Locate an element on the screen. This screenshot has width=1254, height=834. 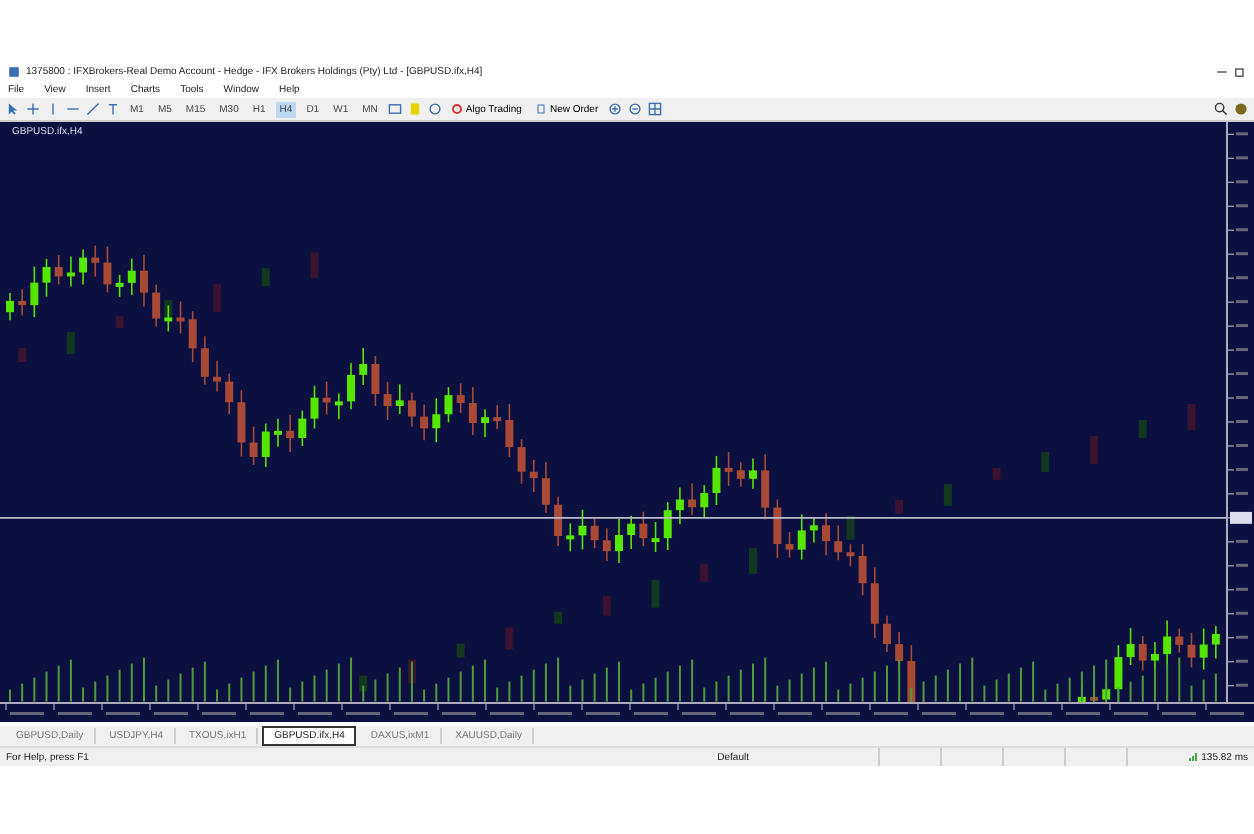
document-icon is located at coordinates (540, 109).